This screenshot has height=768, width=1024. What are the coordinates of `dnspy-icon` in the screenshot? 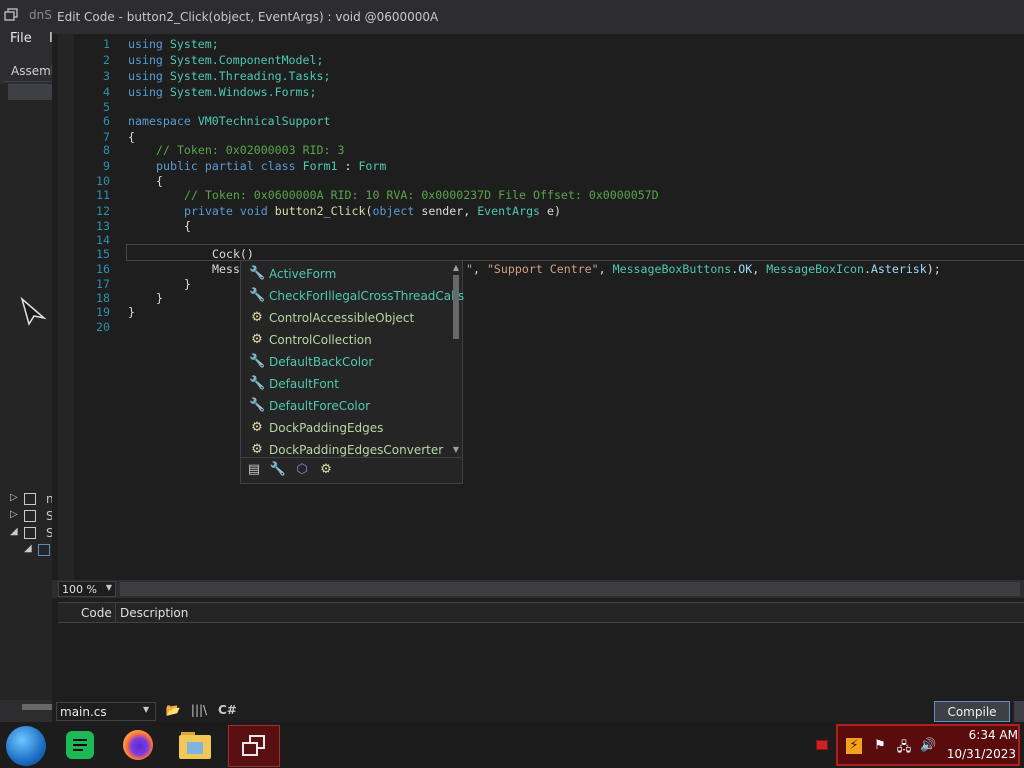 It's located at (254, 746).